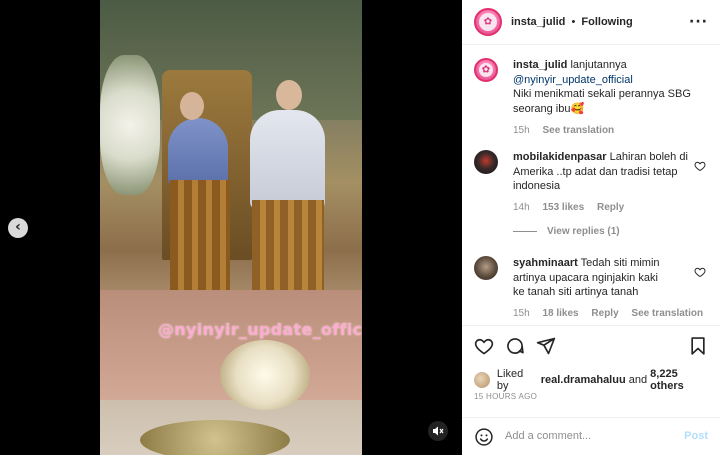 Image resolution: width=720 pixels, height=455 pixels. I want to click on caption-mention: @nyinyir_update_official, so click(573, 80).